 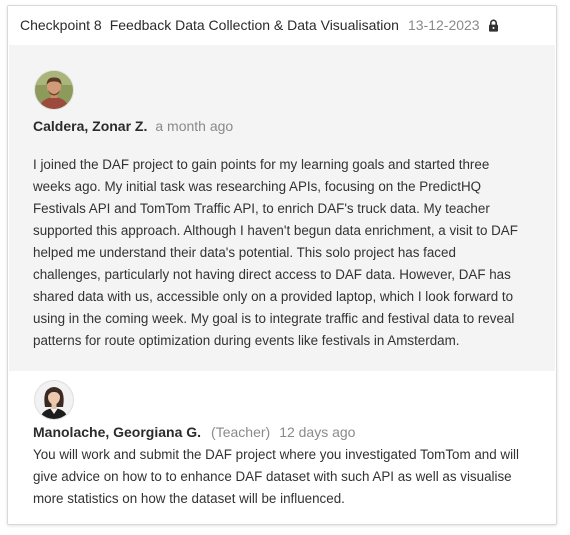 What do you see at coordinates (117, 432) in the screenshot?
I see `comment-author: Manolache, Georgiana G.` at bounding box center [117, 432].